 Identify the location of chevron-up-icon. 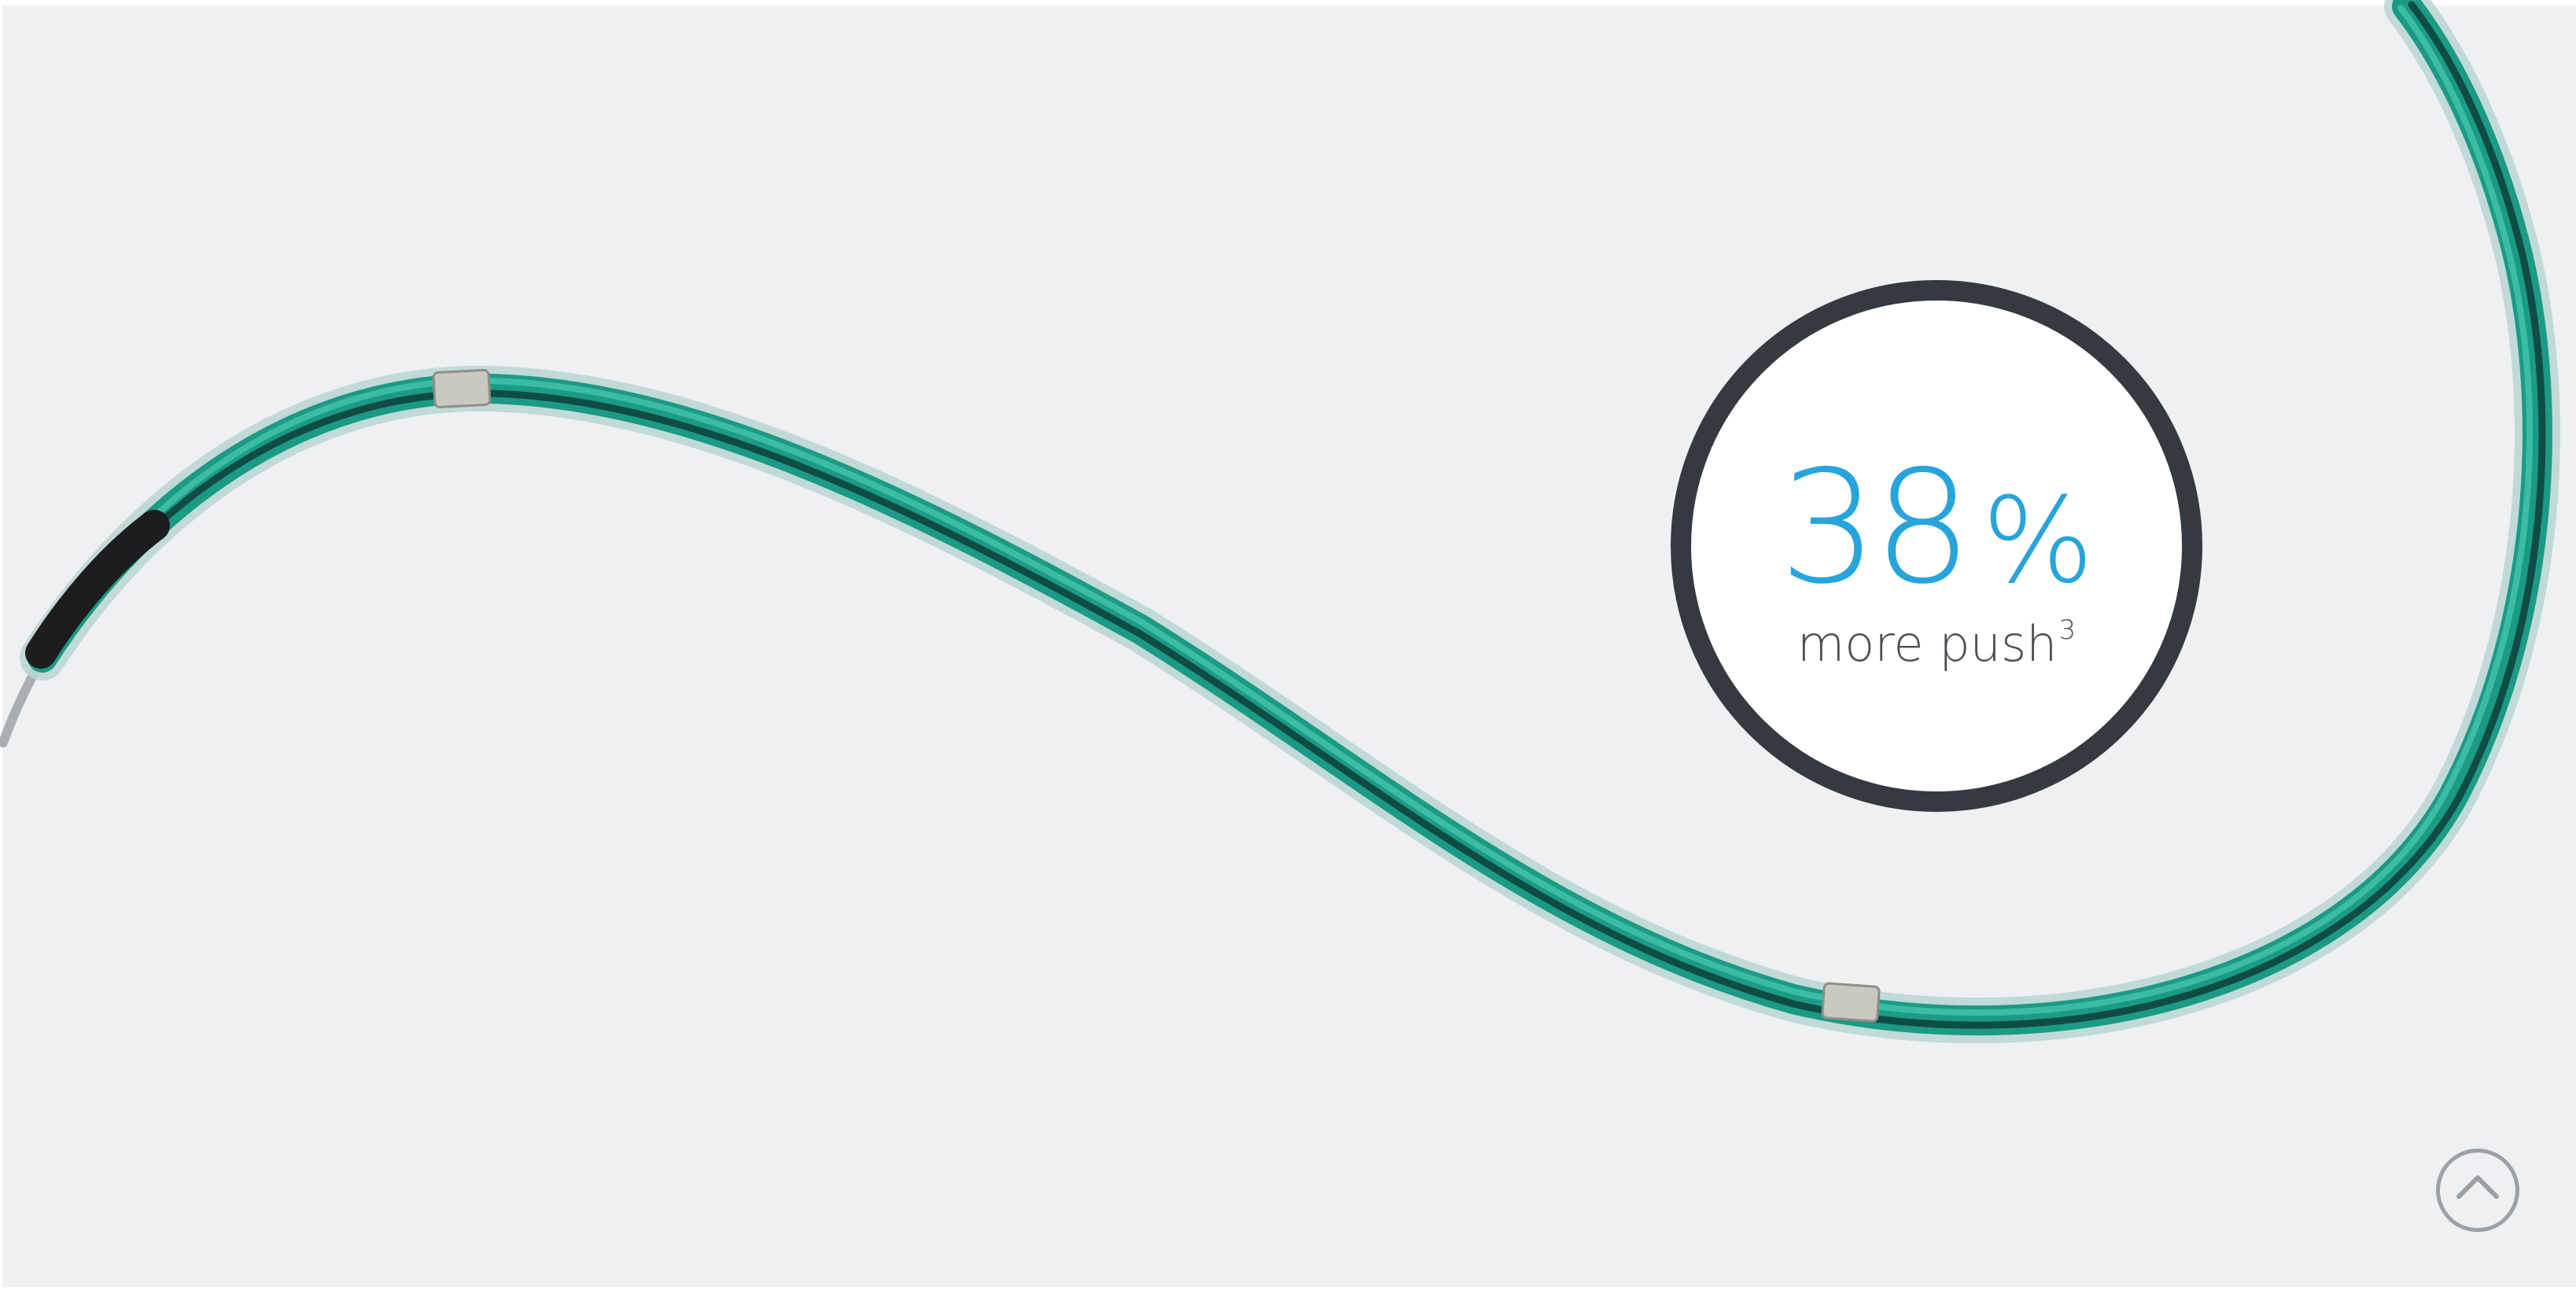
(2477, 1187).